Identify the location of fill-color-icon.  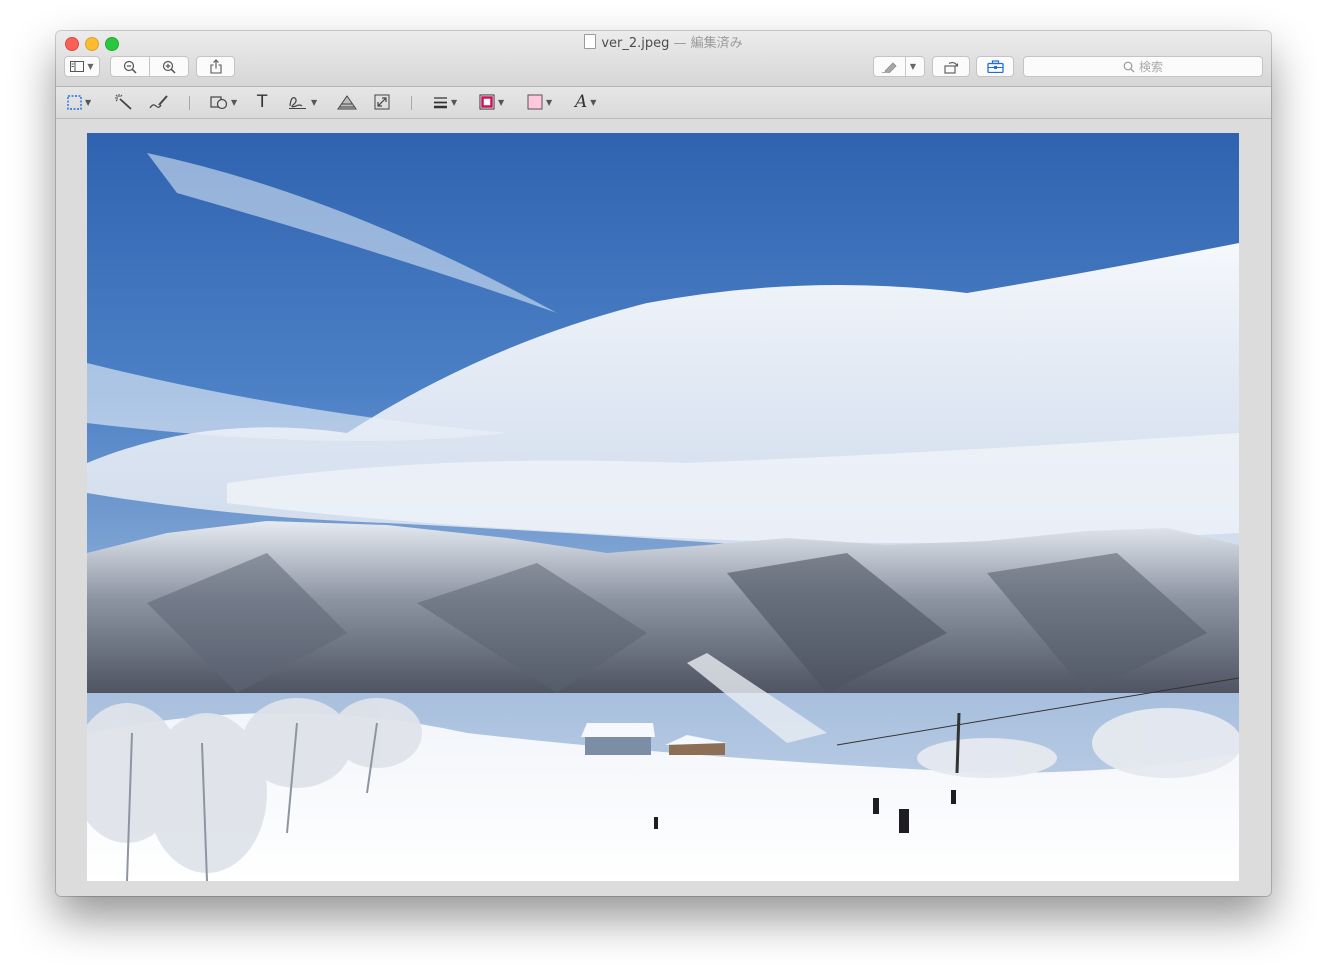
(535, 102).